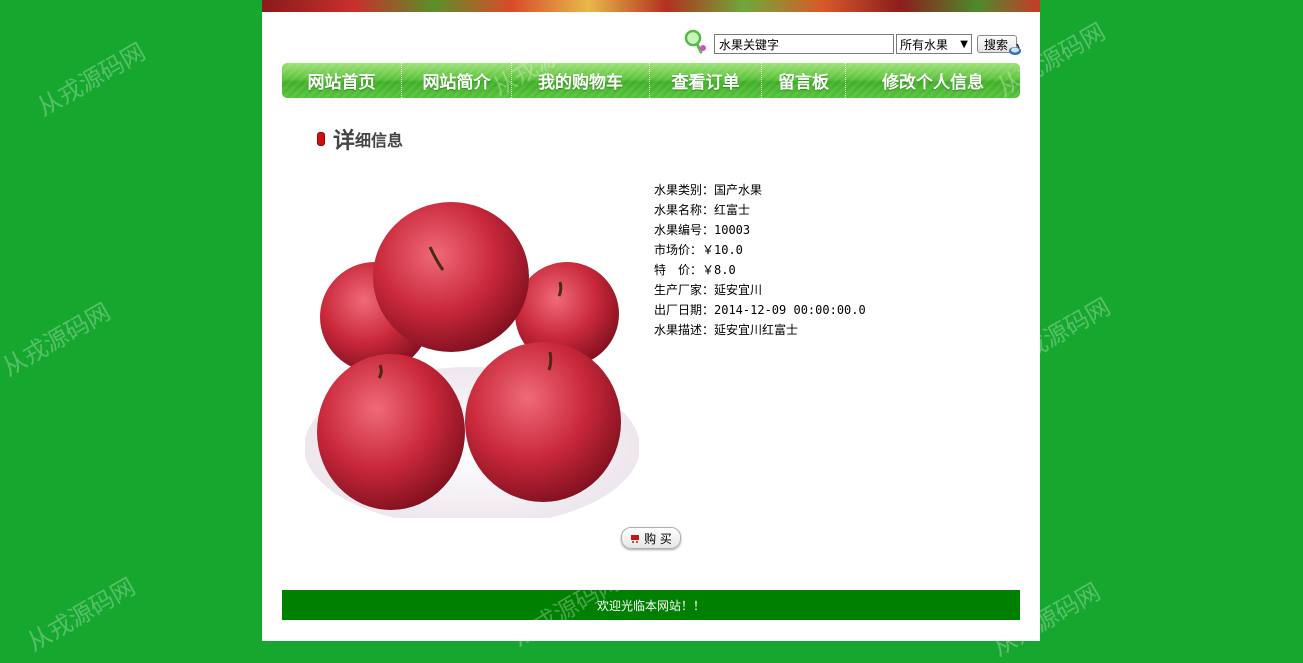  Describe the element at coordinates (472, 350) in the screenshot. I see `product-image-apples` at that location.